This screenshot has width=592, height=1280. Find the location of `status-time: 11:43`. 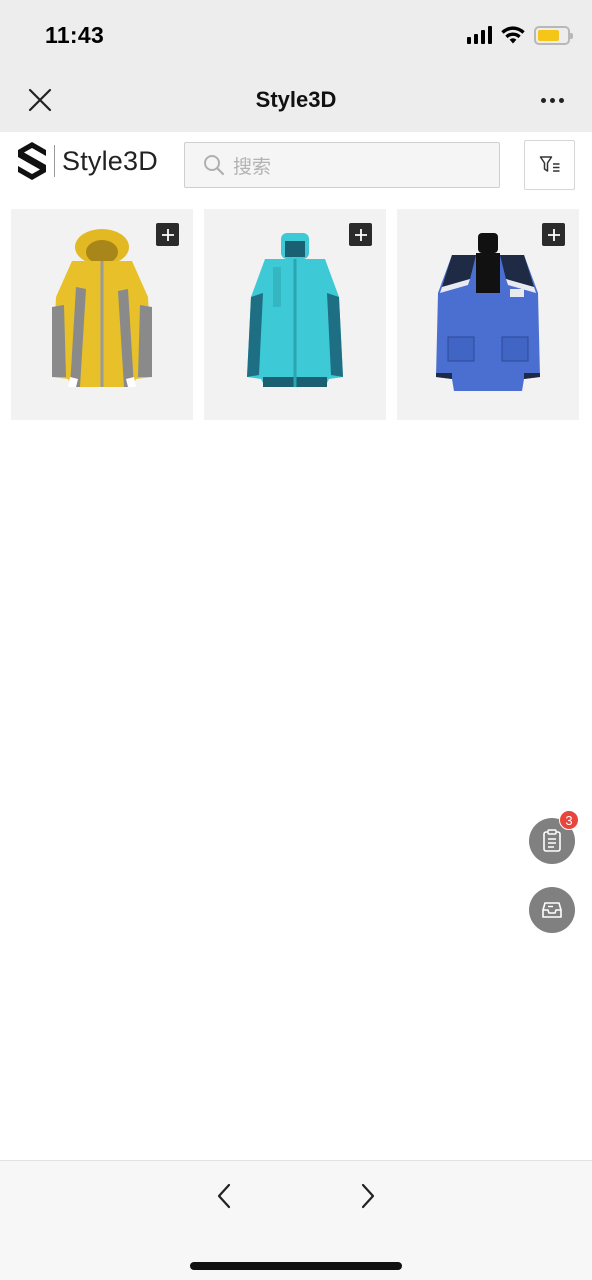

status-time: 11:43 is located at coordinates (75, 35).